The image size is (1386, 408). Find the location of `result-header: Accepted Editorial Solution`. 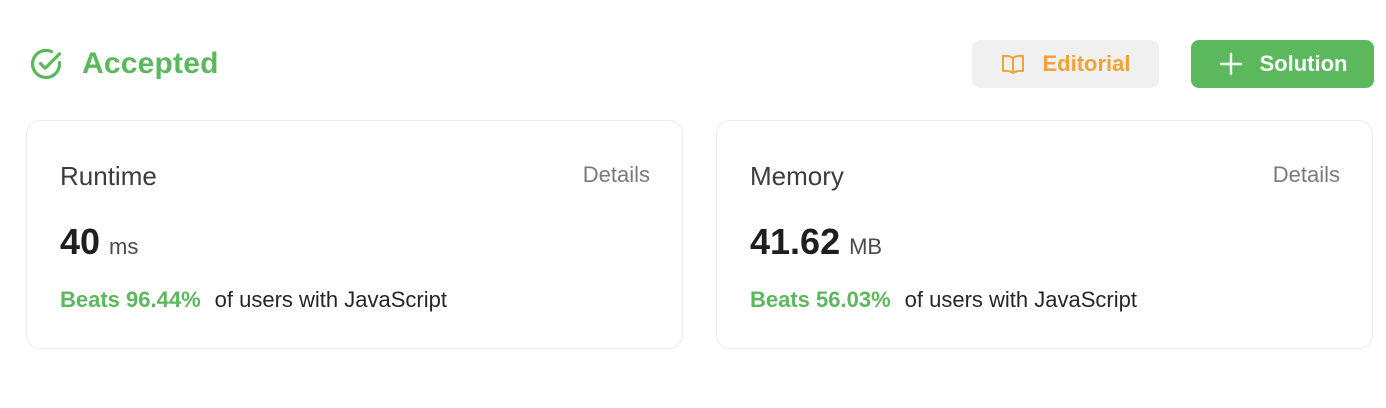

result-header: Accepted Editorial Solution is located at coordinates (701, 64).